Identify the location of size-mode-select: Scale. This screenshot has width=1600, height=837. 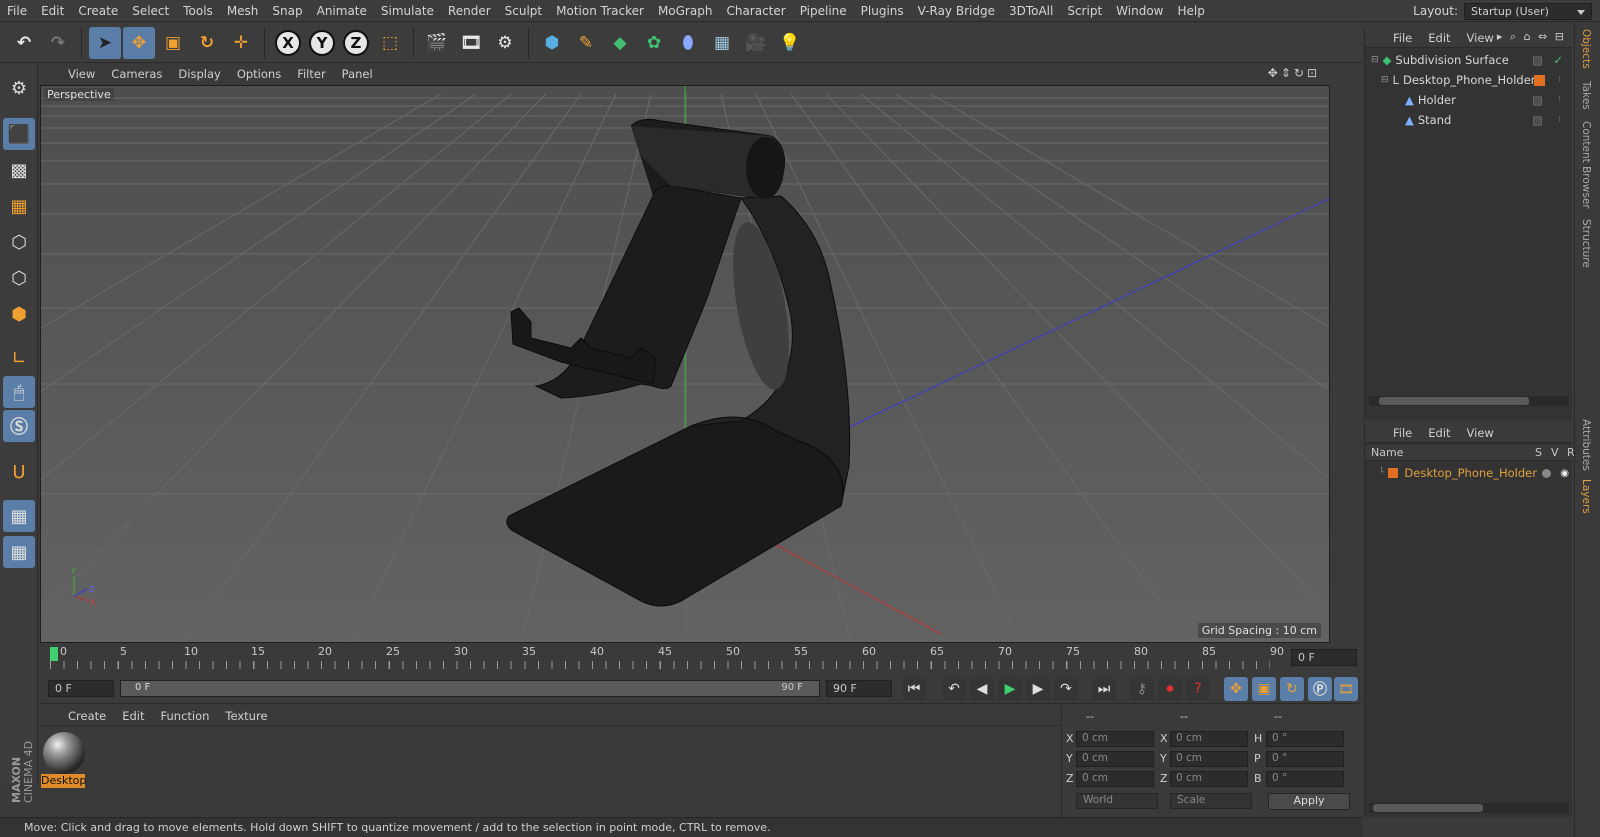
(1211, 801).